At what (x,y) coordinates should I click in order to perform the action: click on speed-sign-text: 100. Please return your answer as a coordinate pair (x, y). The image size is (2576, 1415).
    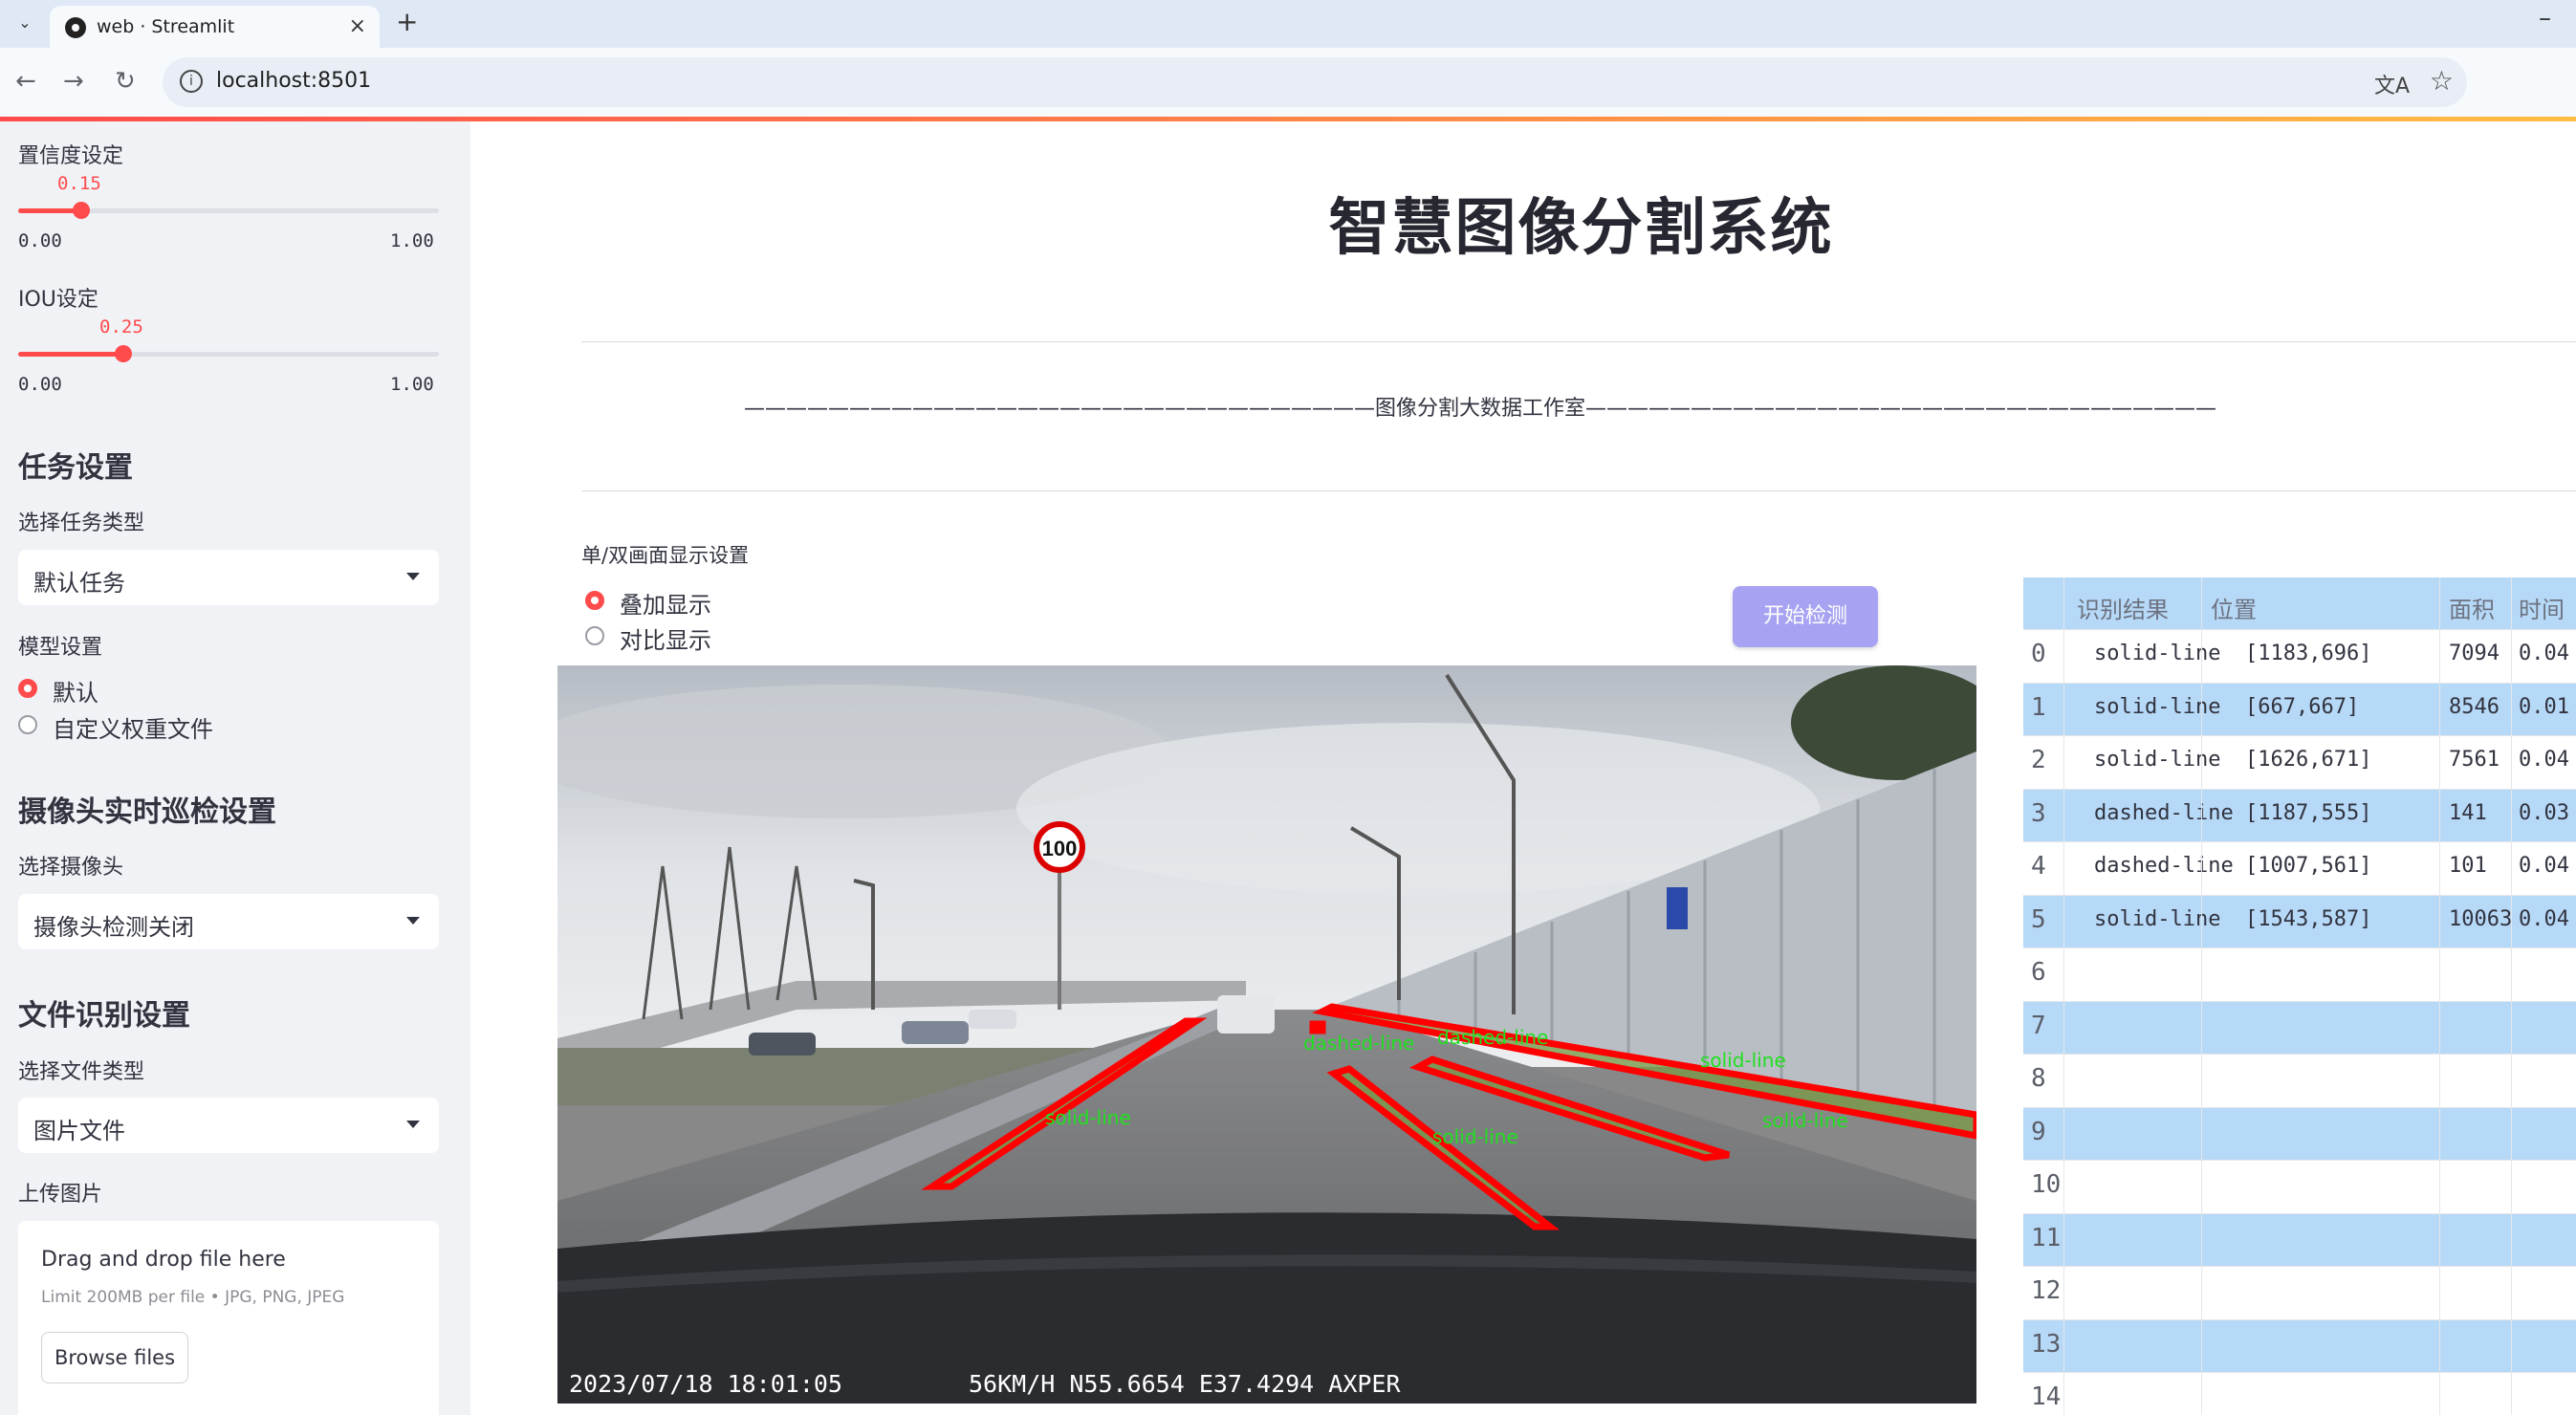
    Looking at the image, I should click on (1060, 848).